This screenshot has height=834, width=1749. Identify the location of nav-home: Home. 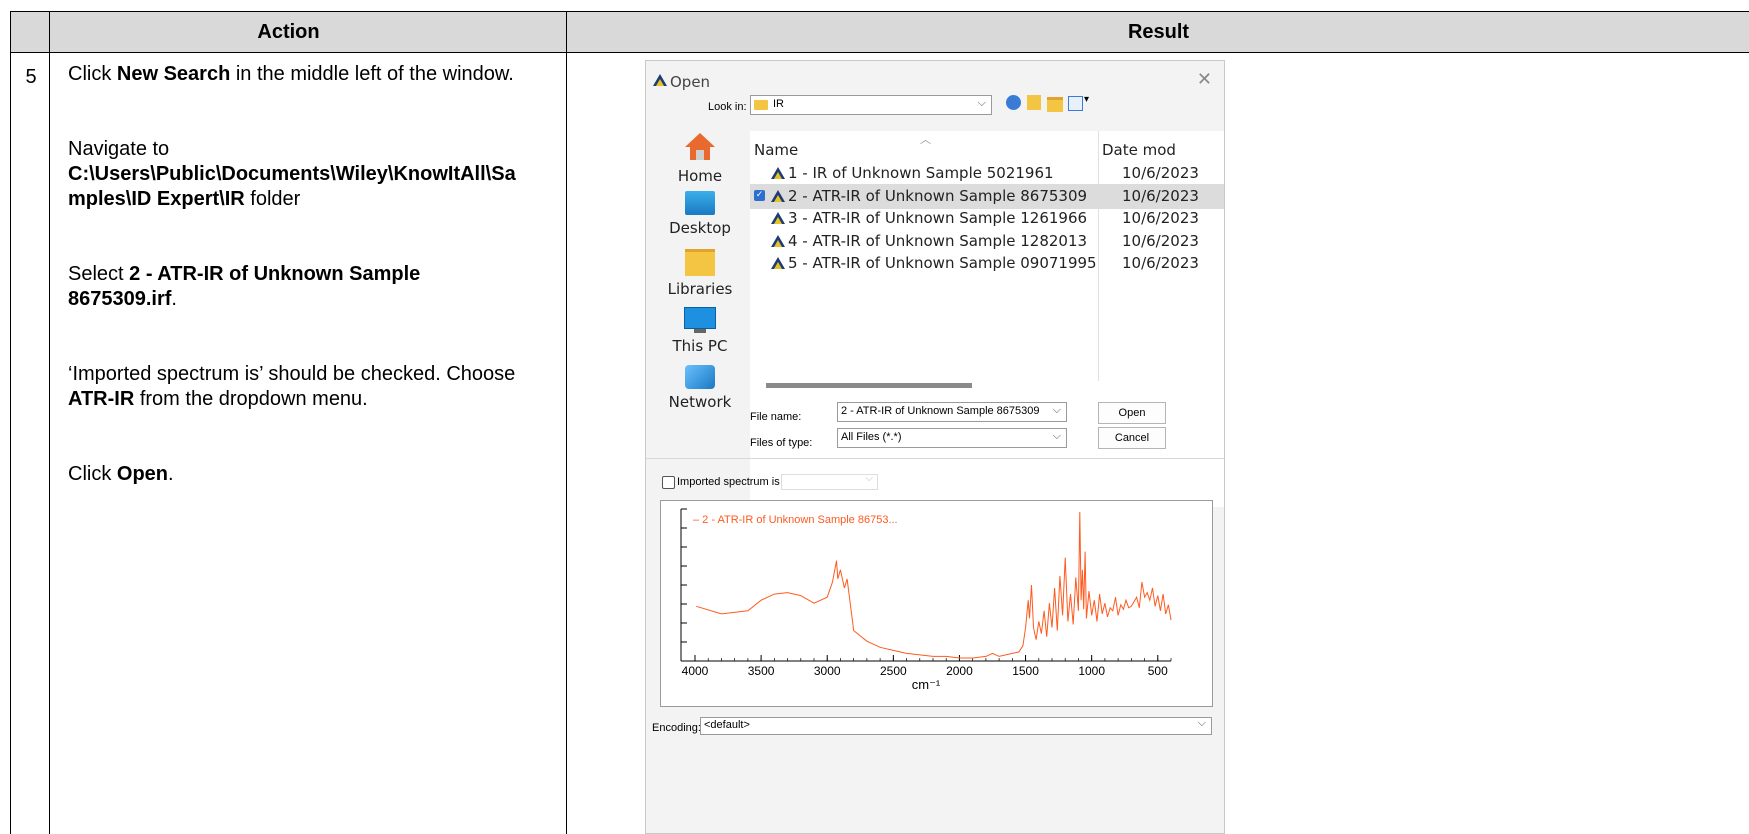
(700, 158).